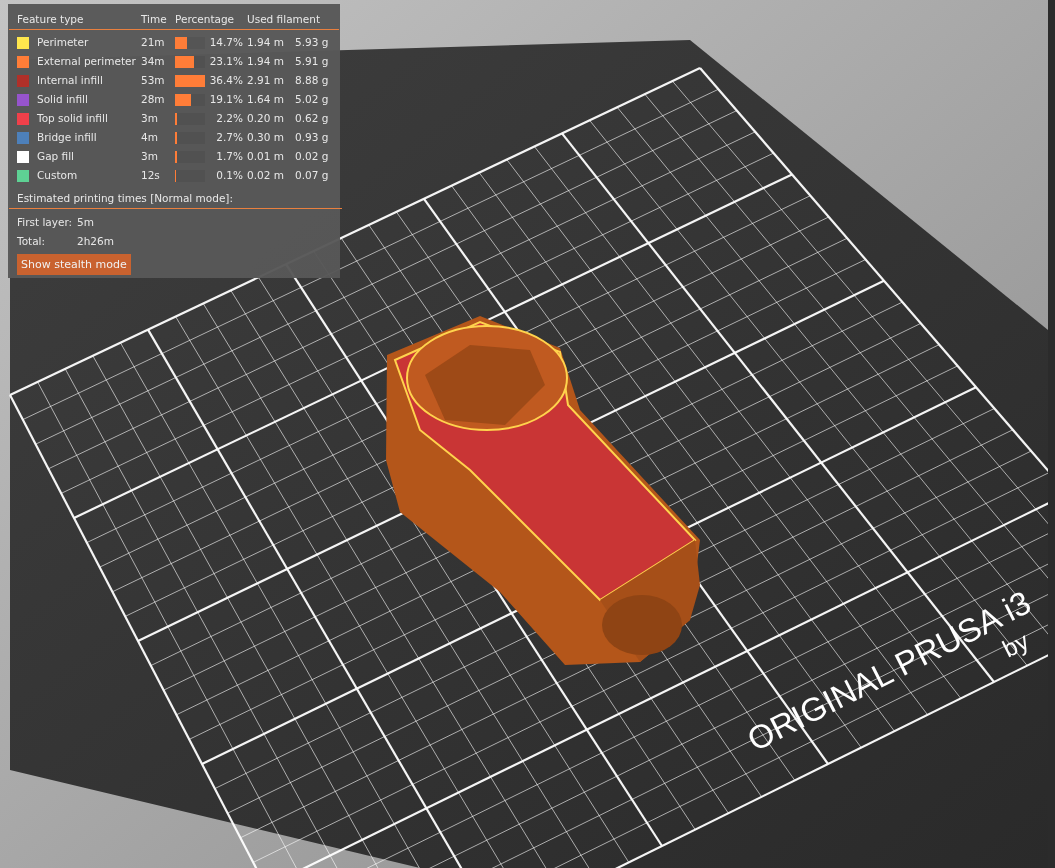  What do you see at coordinates (96, 241) in the screenshot?
I see `time-value: 2h26m` at bounding box center [96, 241].